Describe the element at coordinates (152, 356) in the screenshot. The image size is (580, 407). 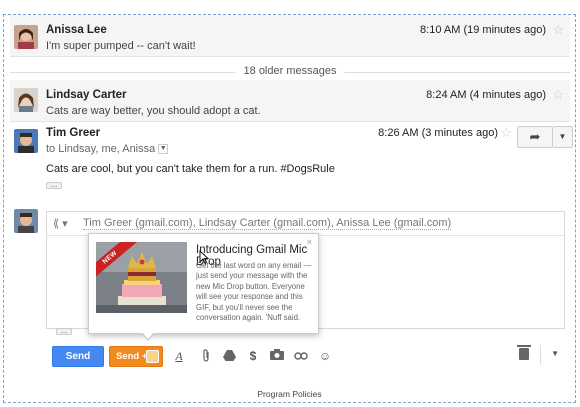
I see `mic-drop-icon` at that location.